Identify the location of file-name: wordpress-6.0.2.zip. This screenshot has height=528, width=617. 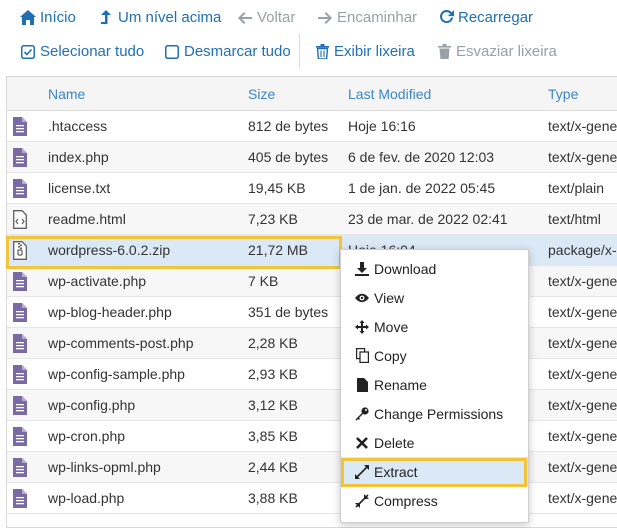
(109, 250).